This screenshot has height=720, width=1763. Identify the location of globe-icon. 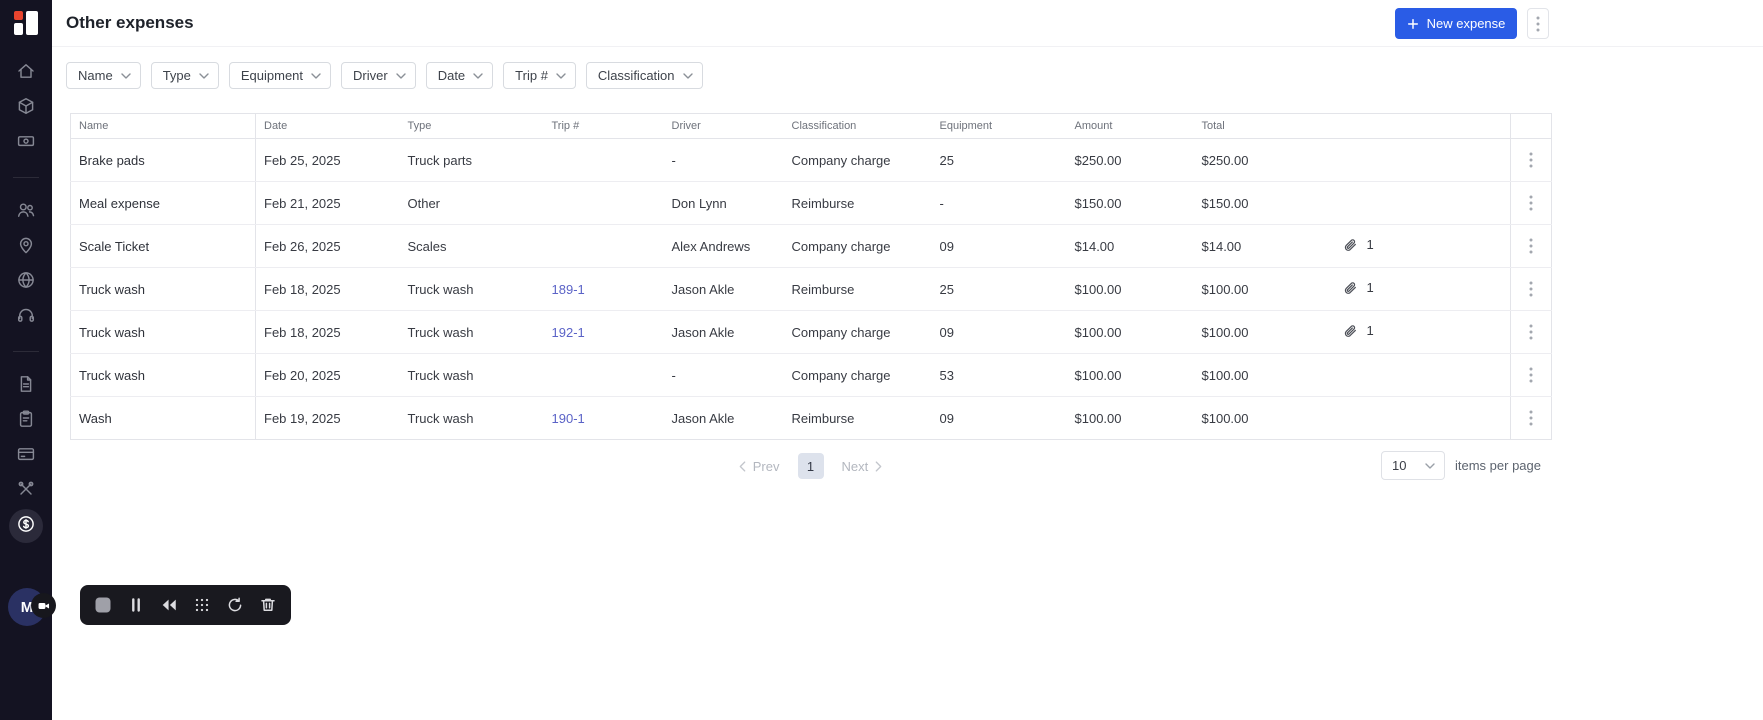
(26, 282).